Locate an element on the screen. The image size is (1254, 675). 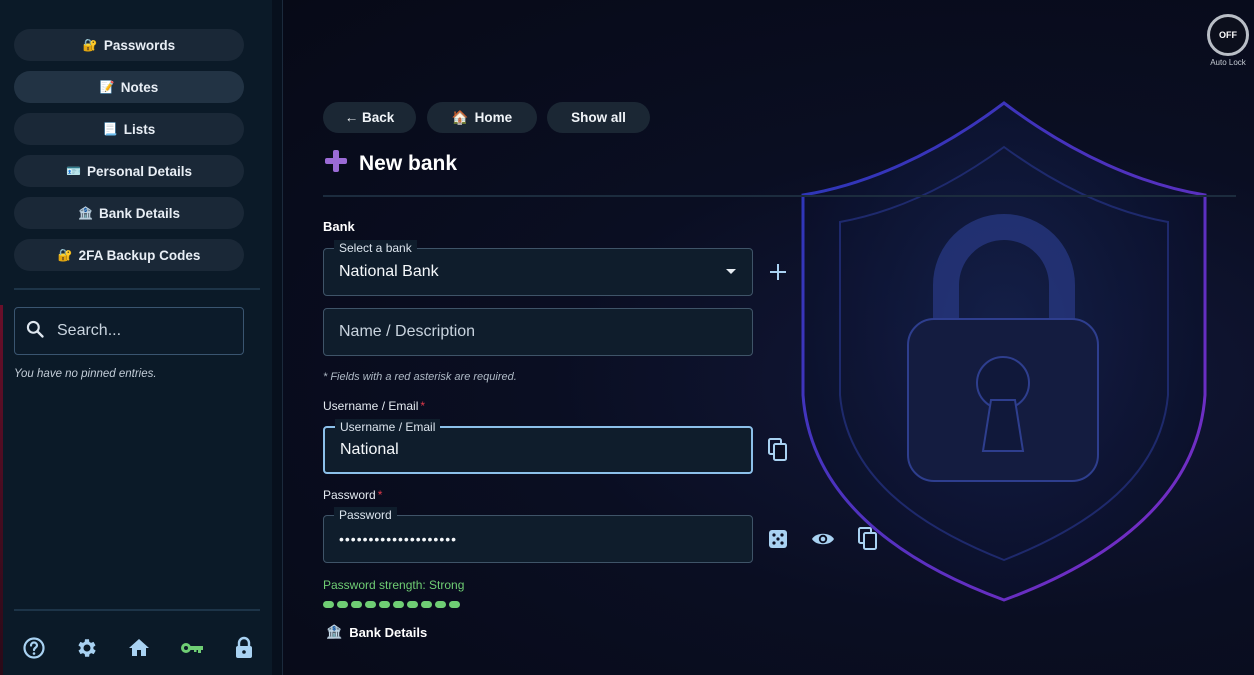
auto-lock-toggle: OFF Auto Lock is located at coordinates (1228, 40).